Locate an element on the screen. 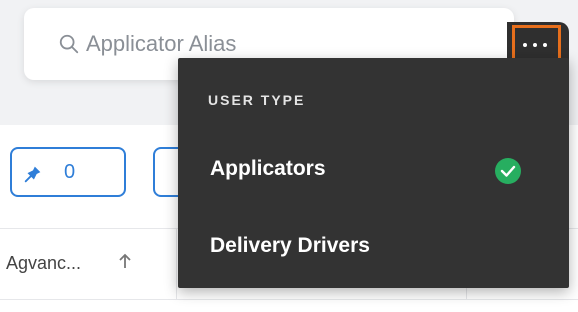  check-circle-icon is located at coordinates (508, 171).